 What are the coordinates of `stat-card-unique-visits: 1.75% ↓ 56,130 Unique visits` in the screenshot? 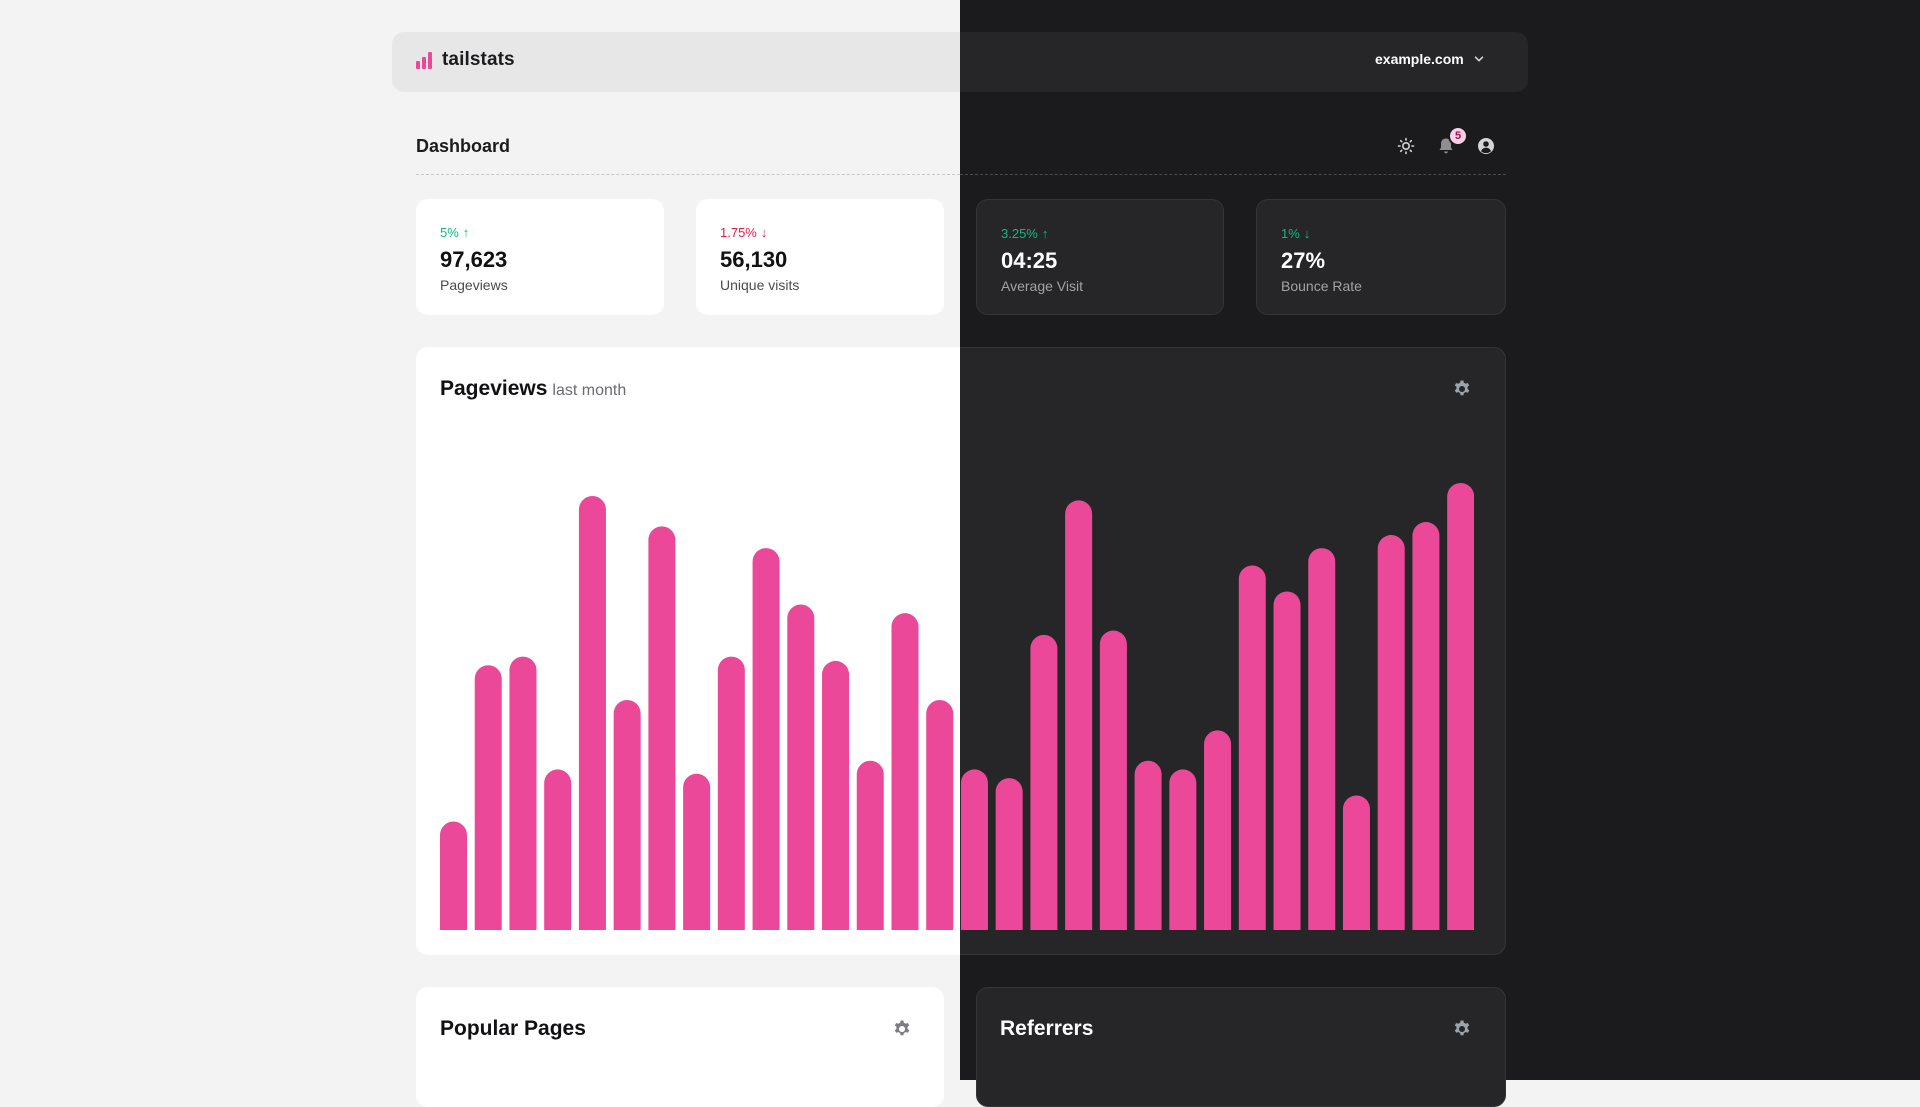 It's located at (820, 257).